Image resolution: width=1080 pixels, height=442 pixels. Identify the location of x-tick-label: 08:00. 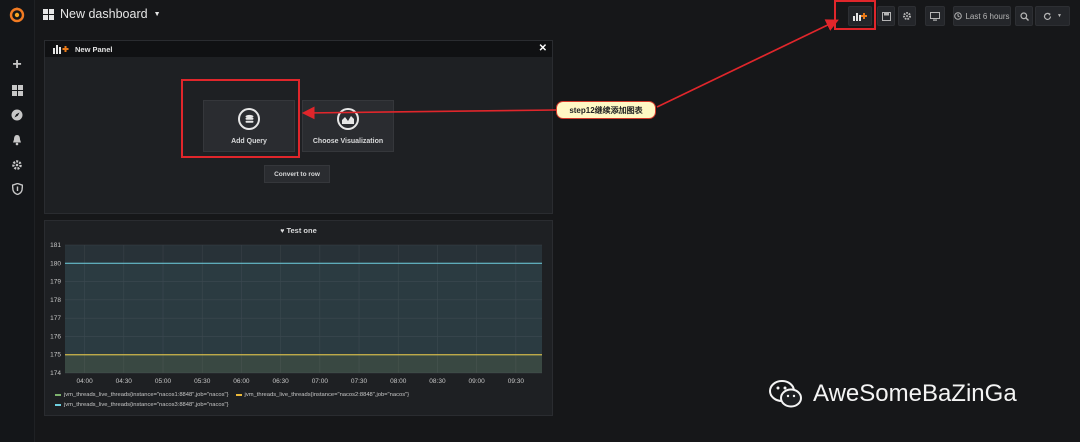
(398, 381).